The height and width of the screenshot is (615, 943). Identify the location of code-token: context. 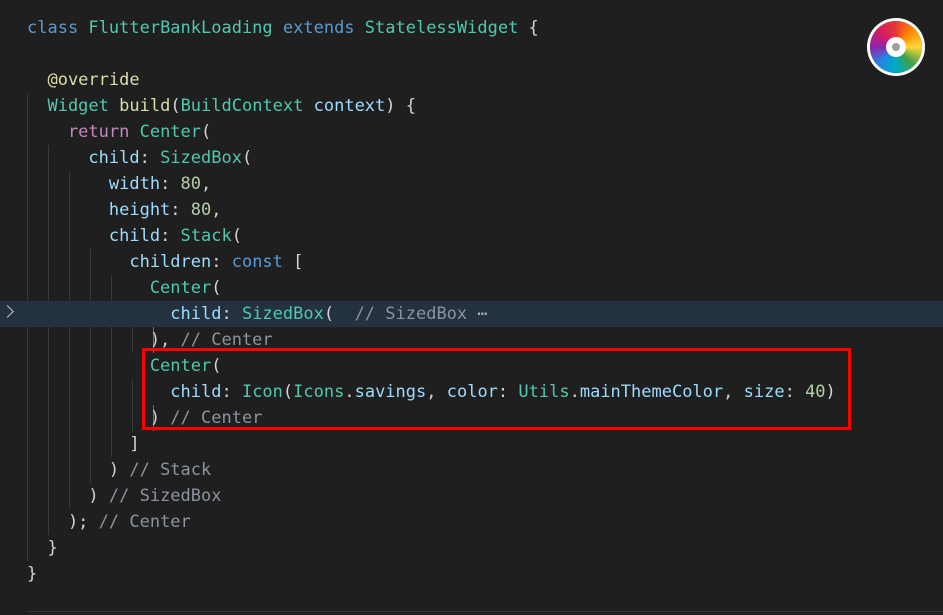
(349, 106).